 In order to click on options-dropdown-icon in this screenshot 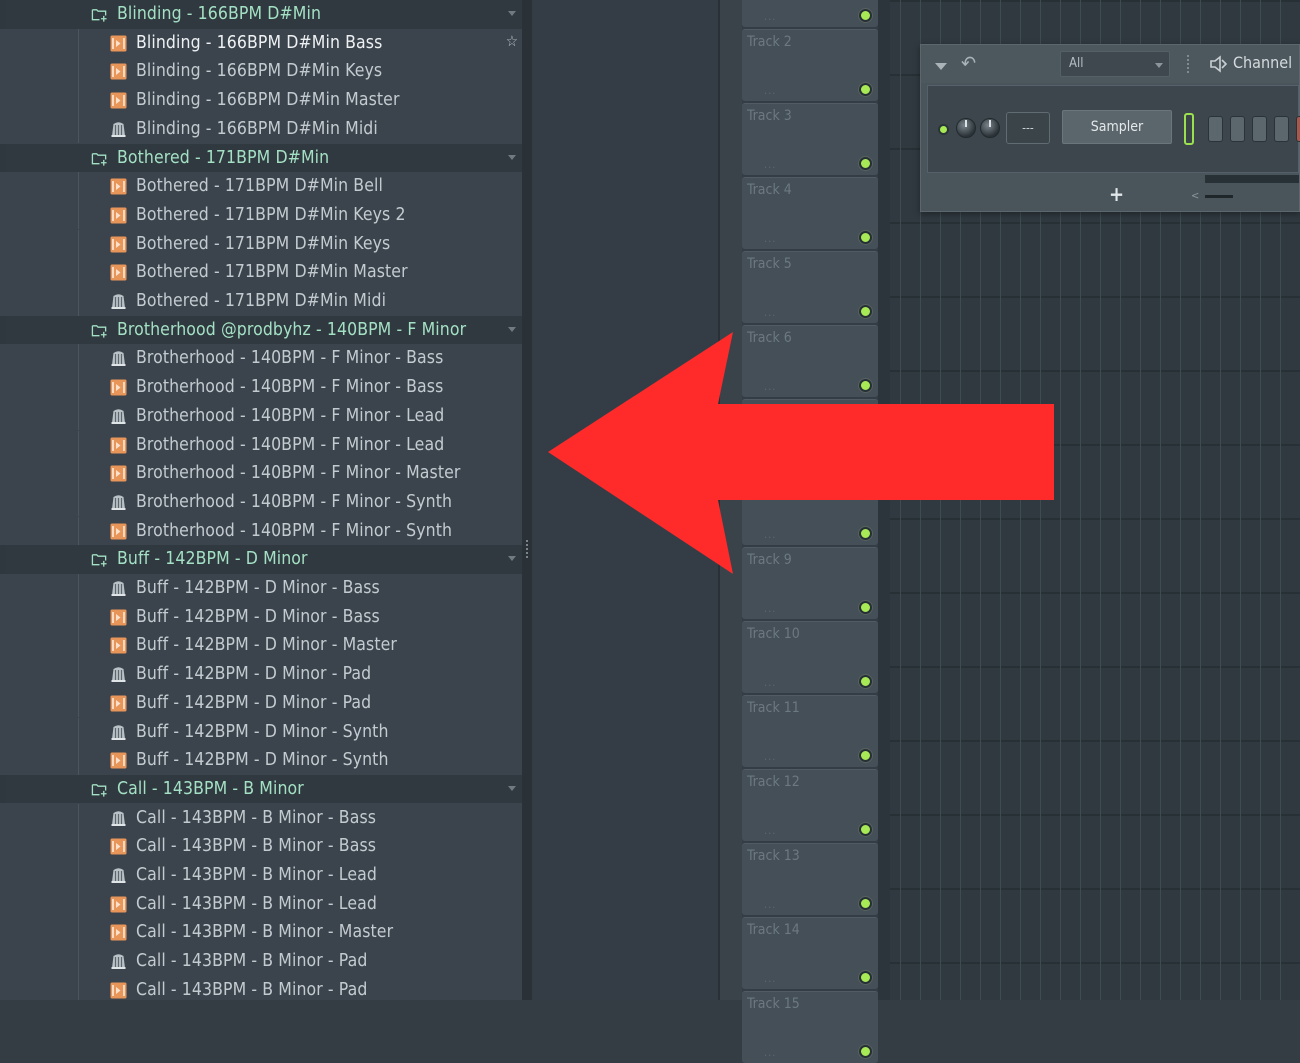, I will do `click(941, 66)`.